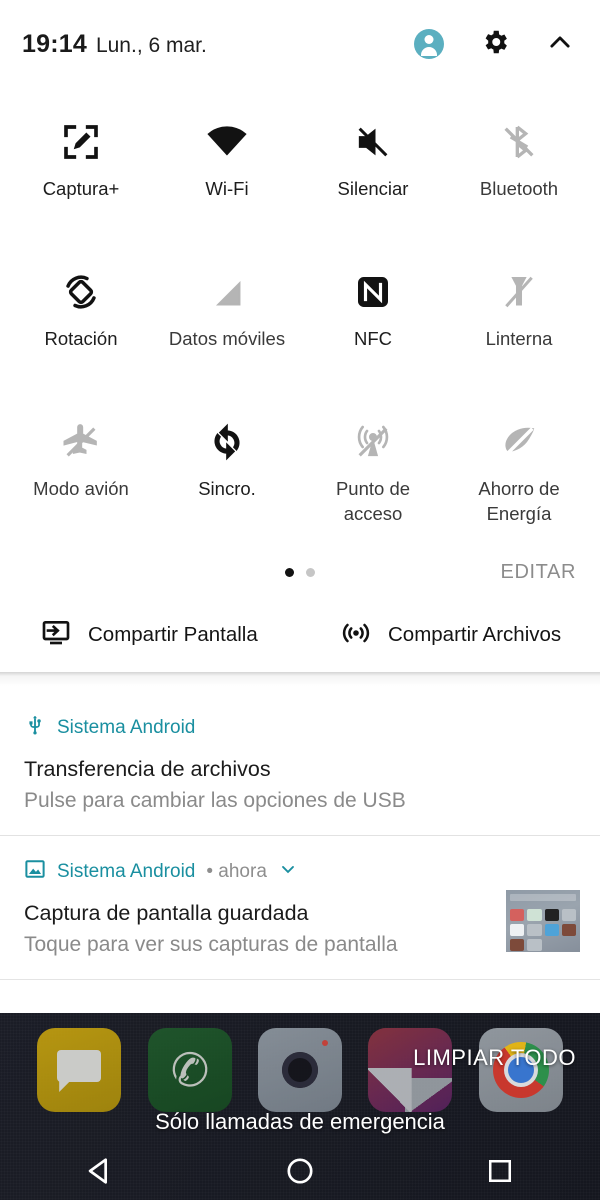  I want to click on screenshot-preview-image, so click(543, 921).